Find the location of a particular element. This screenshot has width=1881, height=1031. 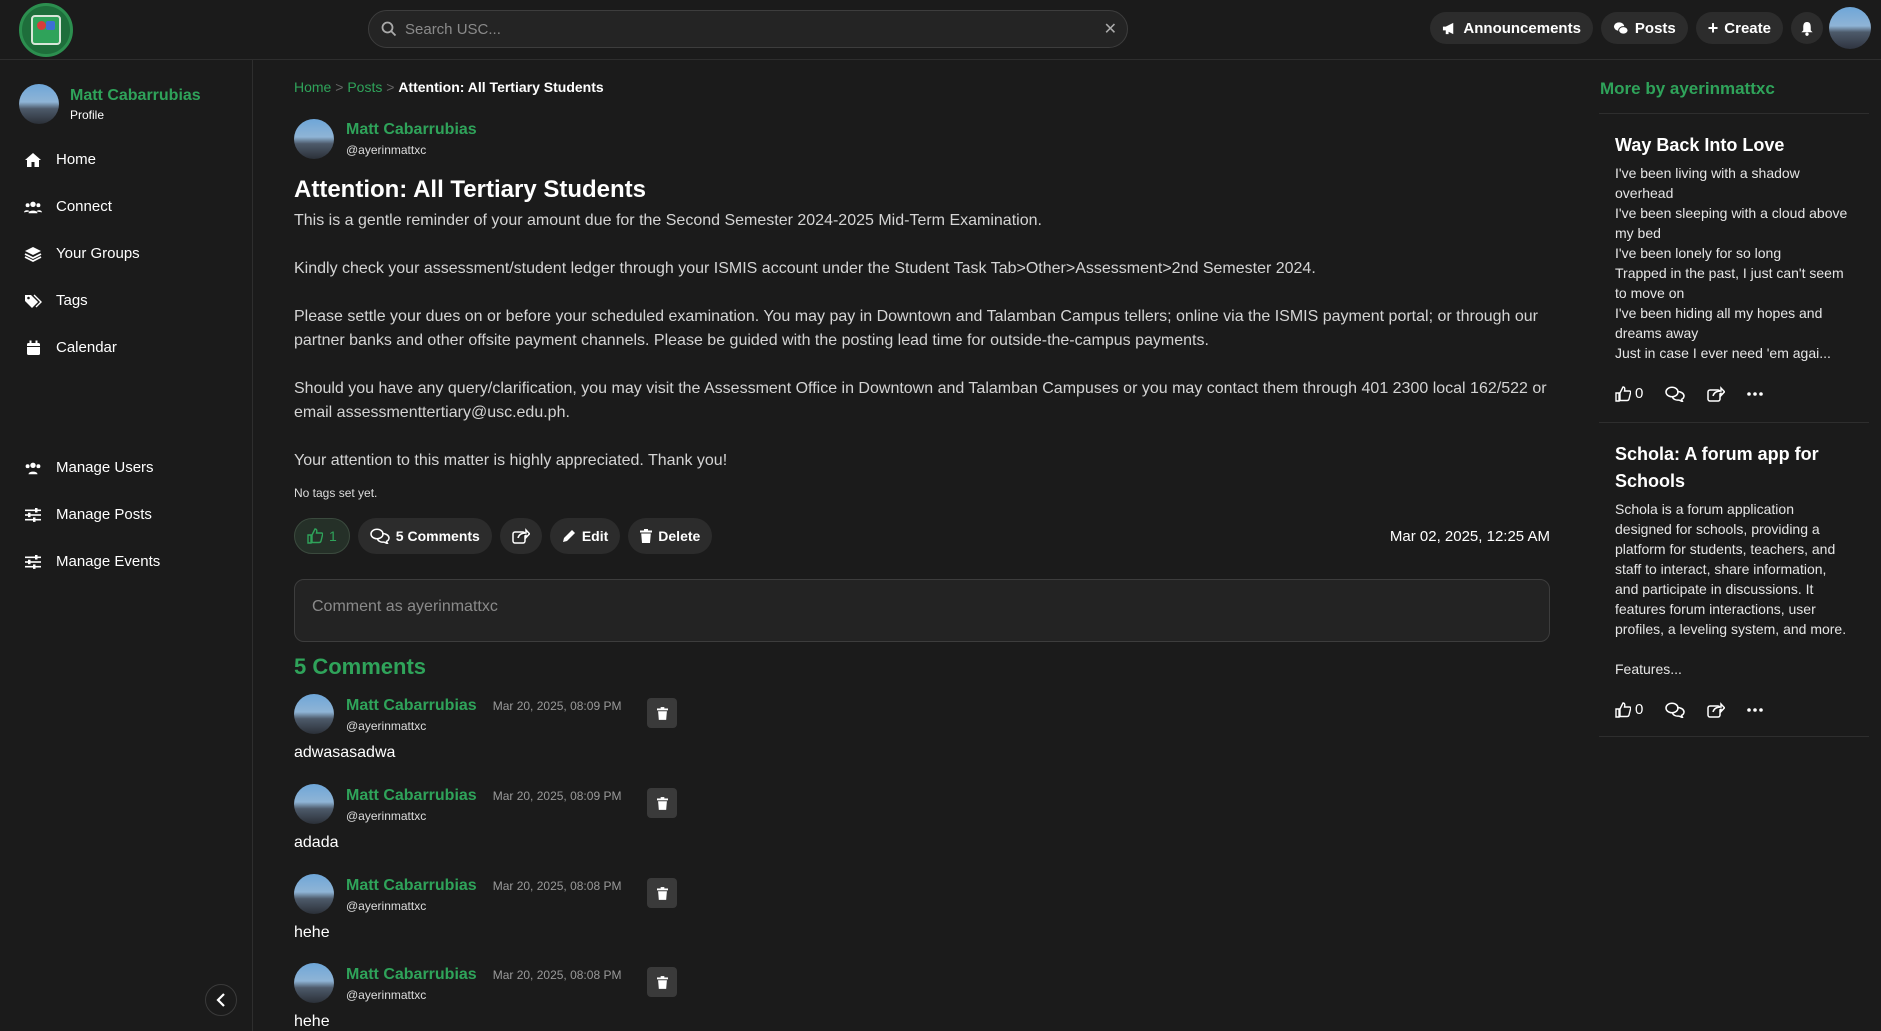

sidebar-item-manage-posts: Manage Posts is located at coordinates (92, 514).